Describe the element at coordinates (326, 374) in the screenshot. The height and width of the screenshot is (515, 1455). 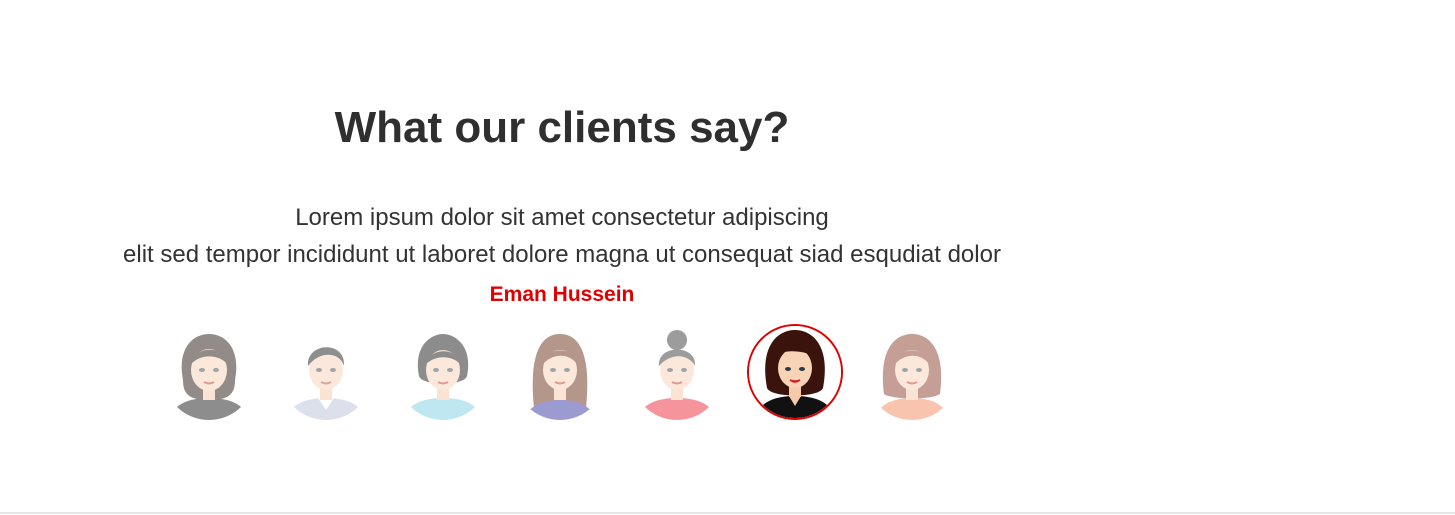
I see `man-short-hair-avatar-icon` at that location.